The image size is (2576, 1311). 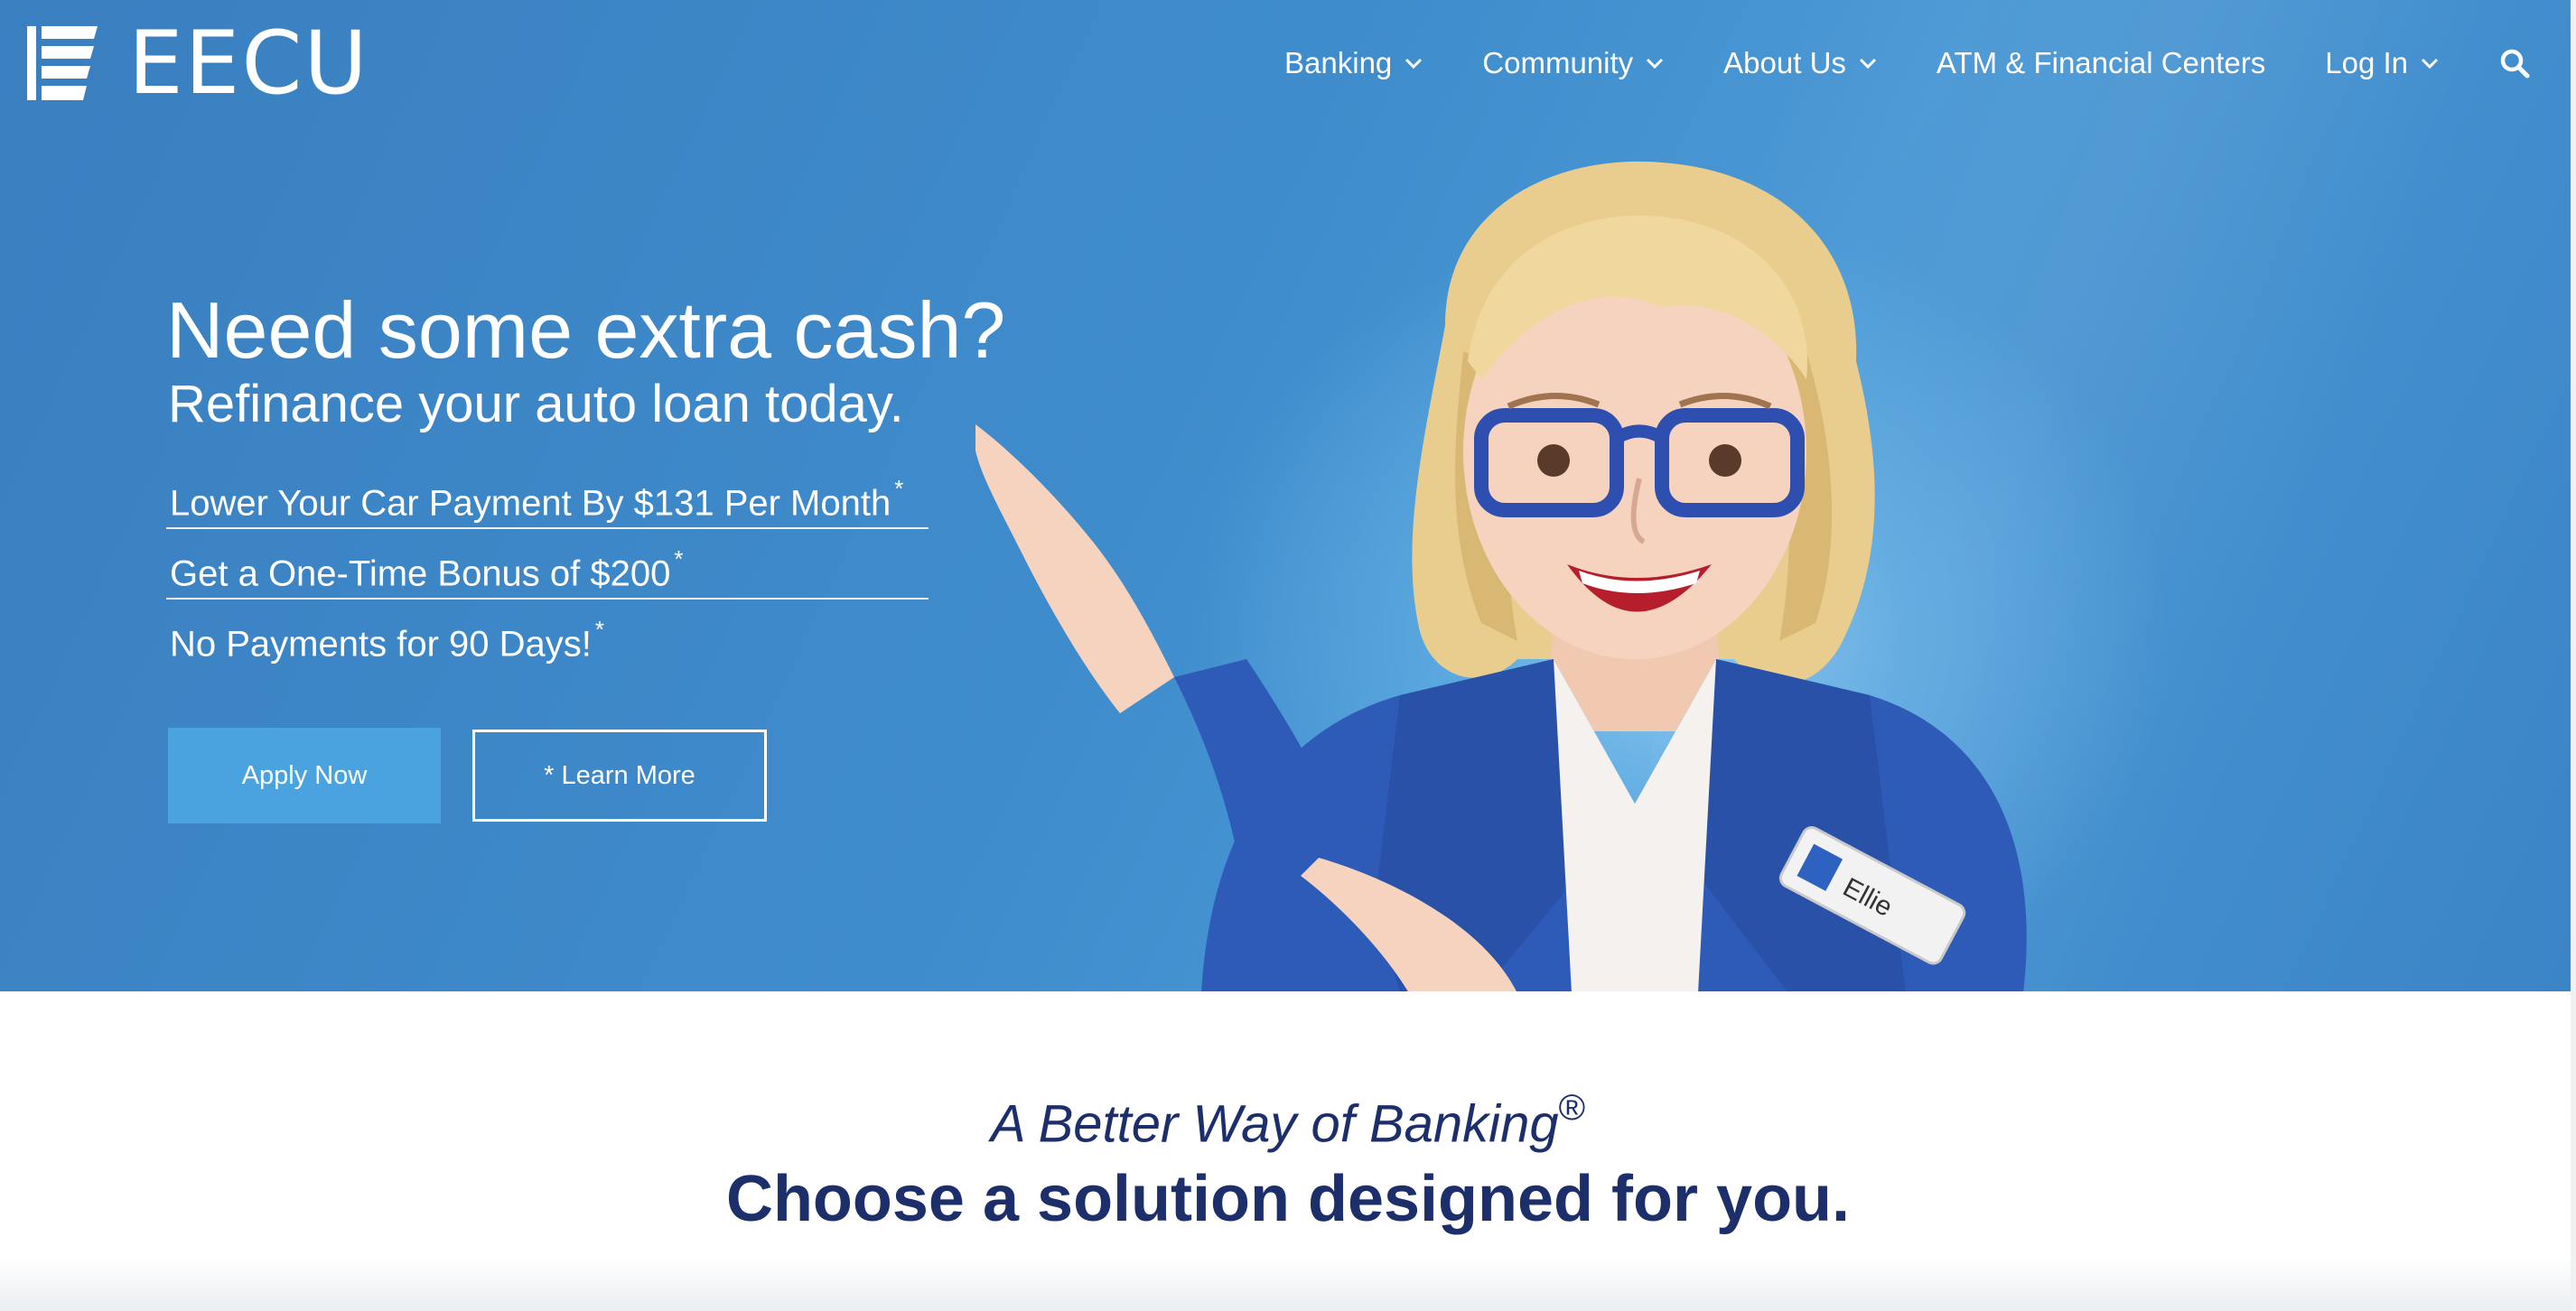 What do you see at coordinates (586, 330) in the screenshot?
I see `hero-headline: Need some extra cash?` at bounding box center [586, 330].